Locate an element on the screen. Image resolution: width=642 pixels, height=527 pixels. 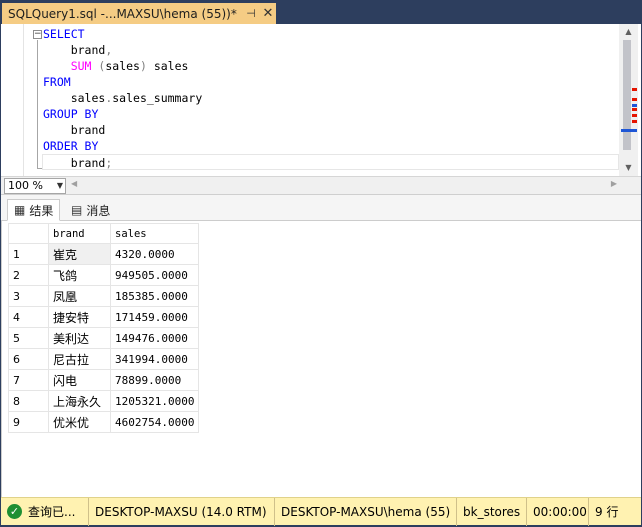
code-line: sales.sales_summary is located at coordinates (331, 98).